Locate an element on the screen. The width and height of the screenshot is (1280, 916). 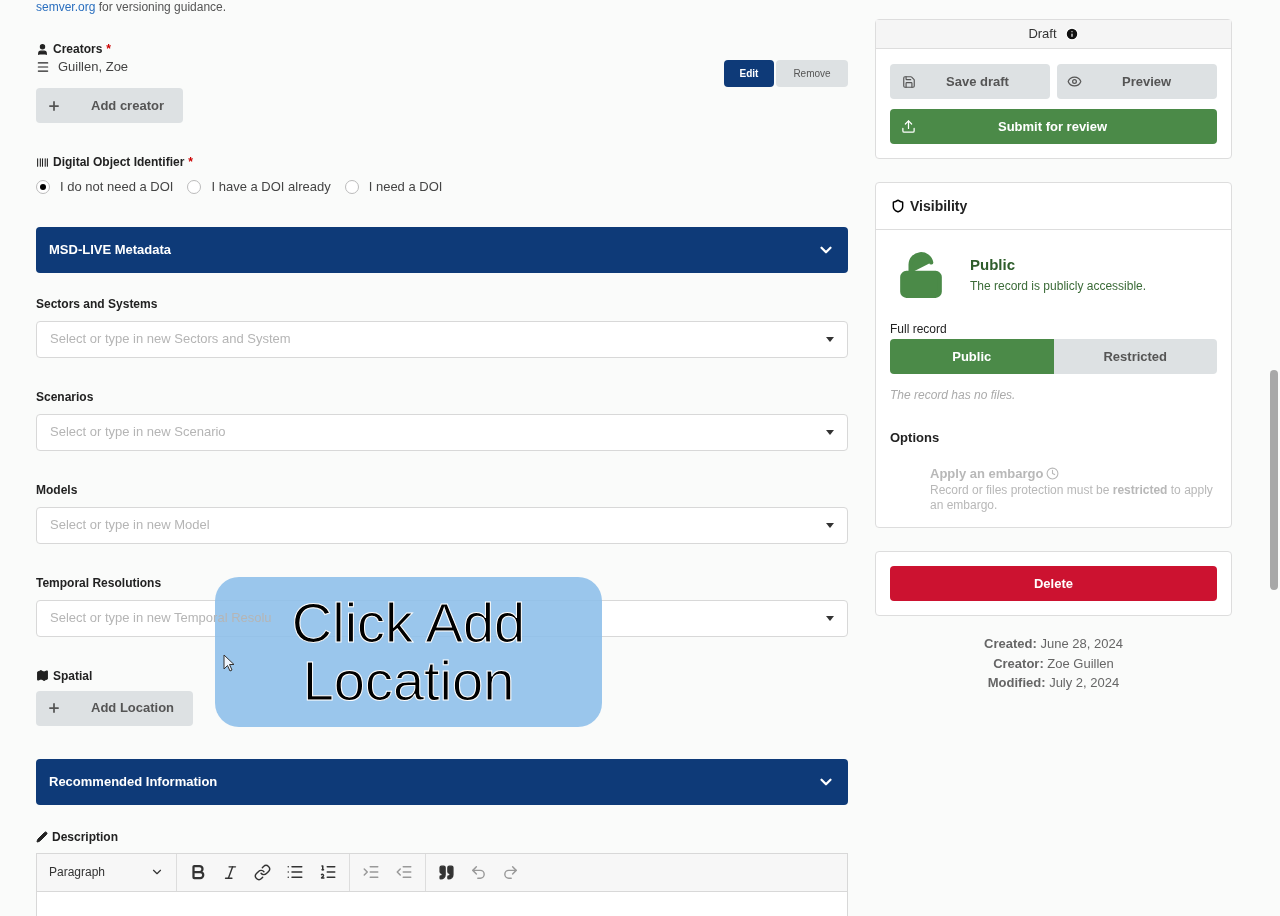
record-meta: Created: June 28, 2024 is located at coordinates (1053, 644).